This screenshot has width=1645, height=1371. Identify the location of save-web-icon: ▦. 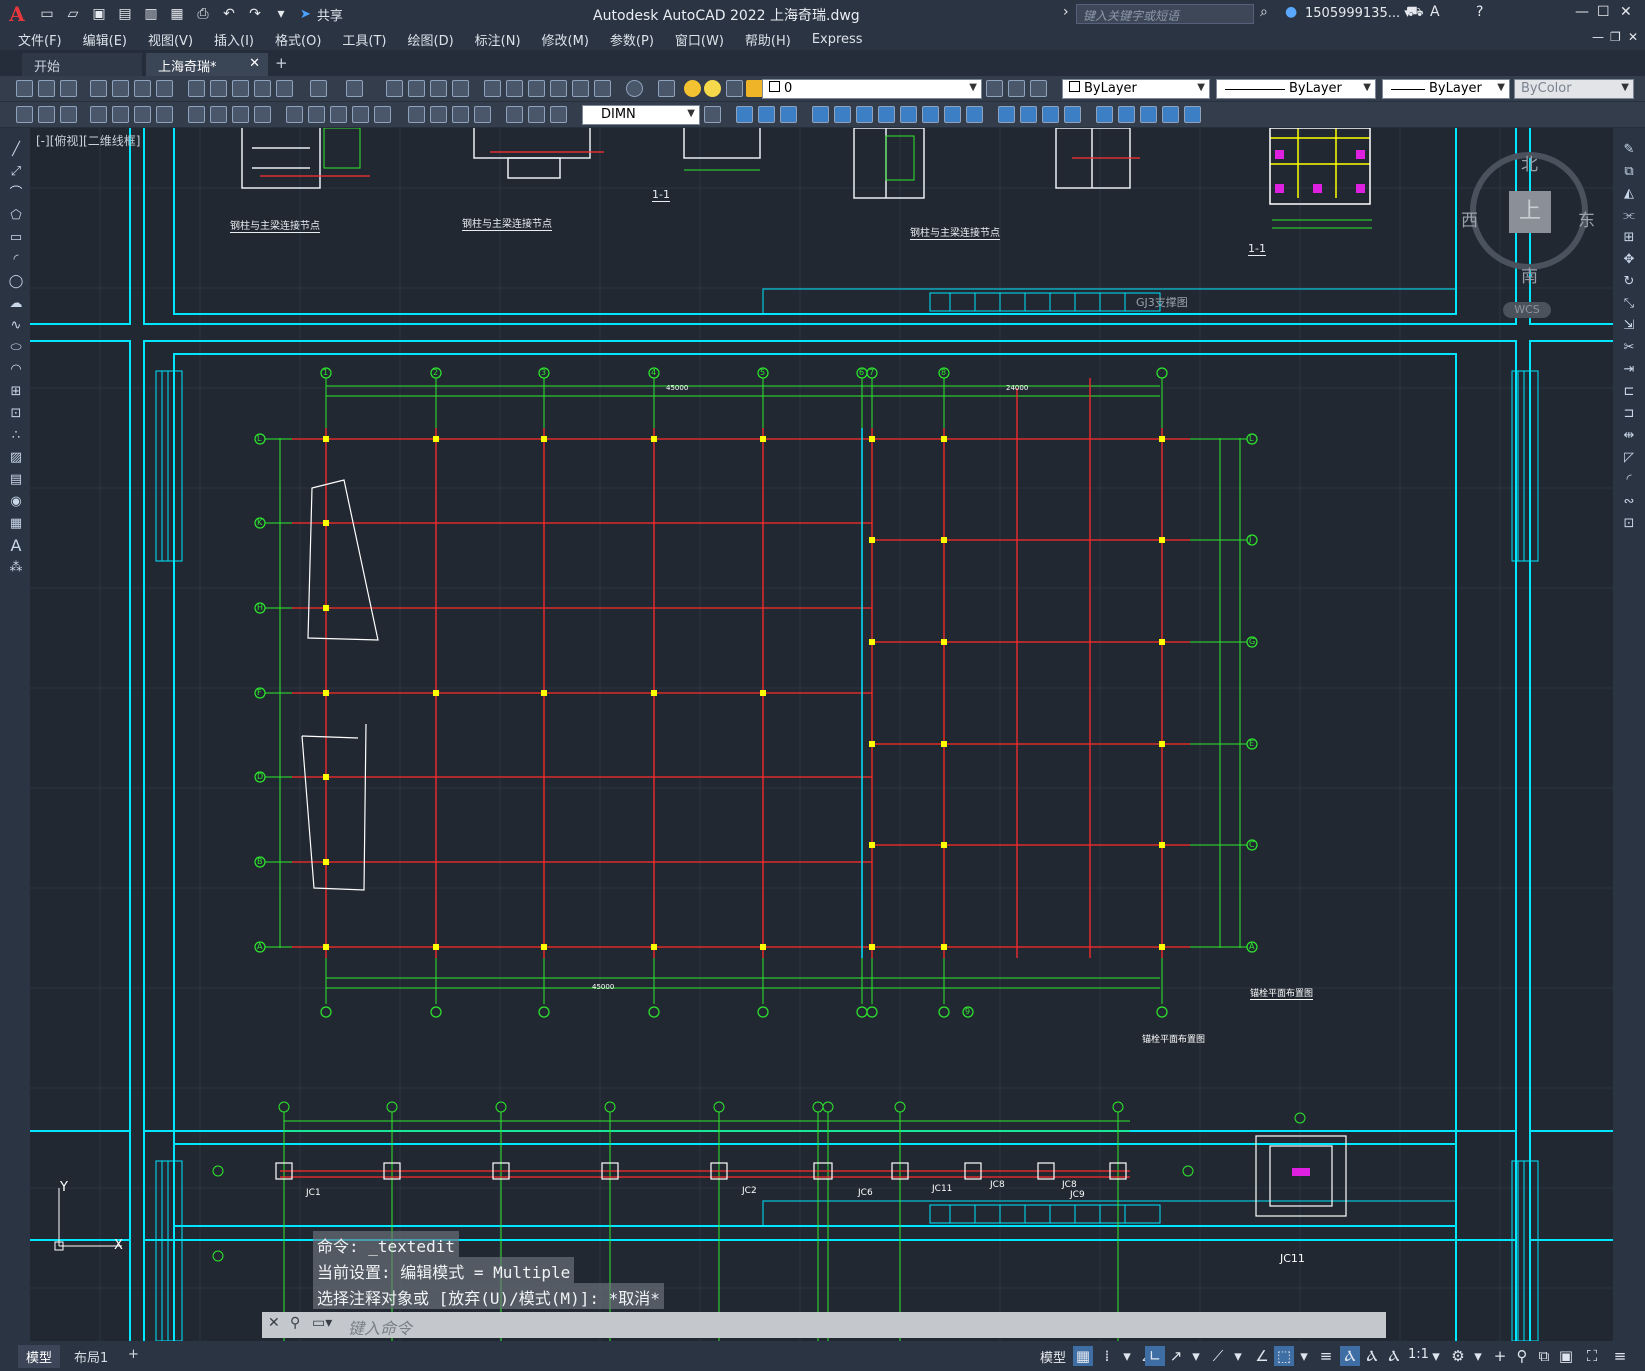
(177, 14).